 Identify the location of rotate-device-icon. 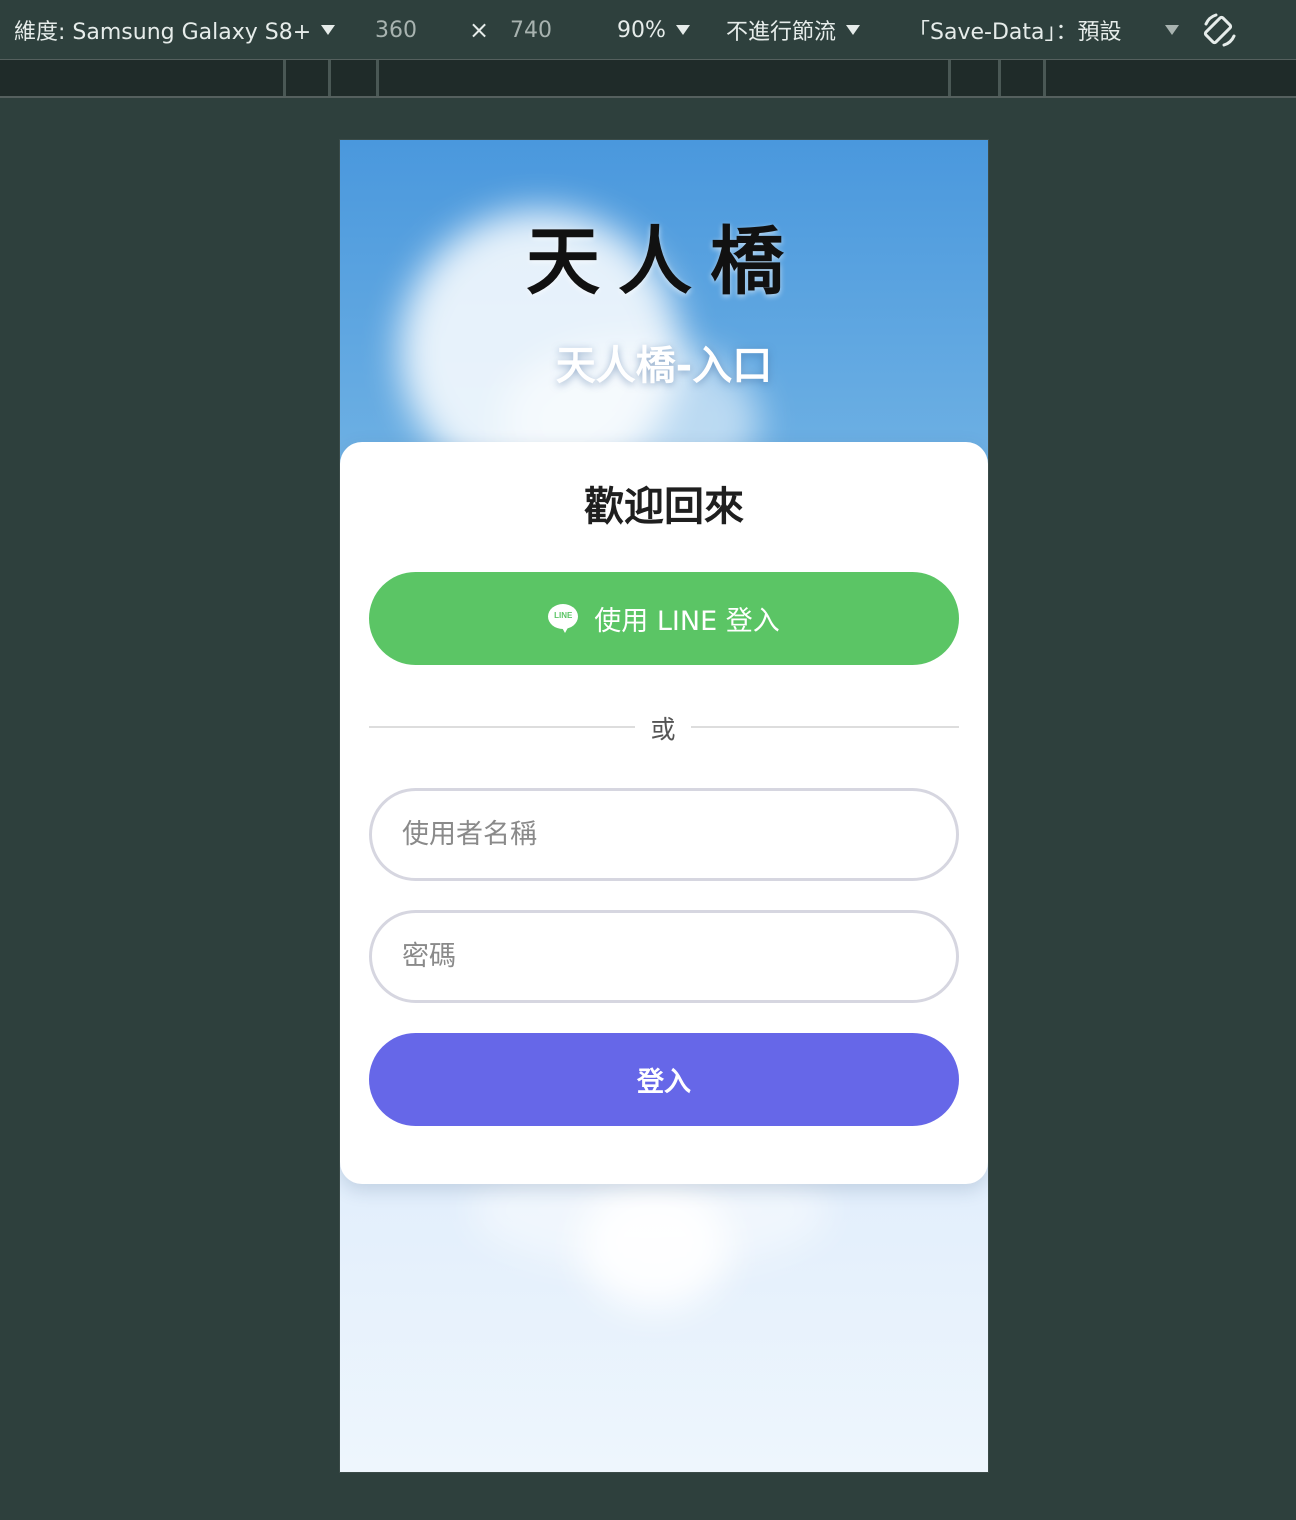
(1219, 30).